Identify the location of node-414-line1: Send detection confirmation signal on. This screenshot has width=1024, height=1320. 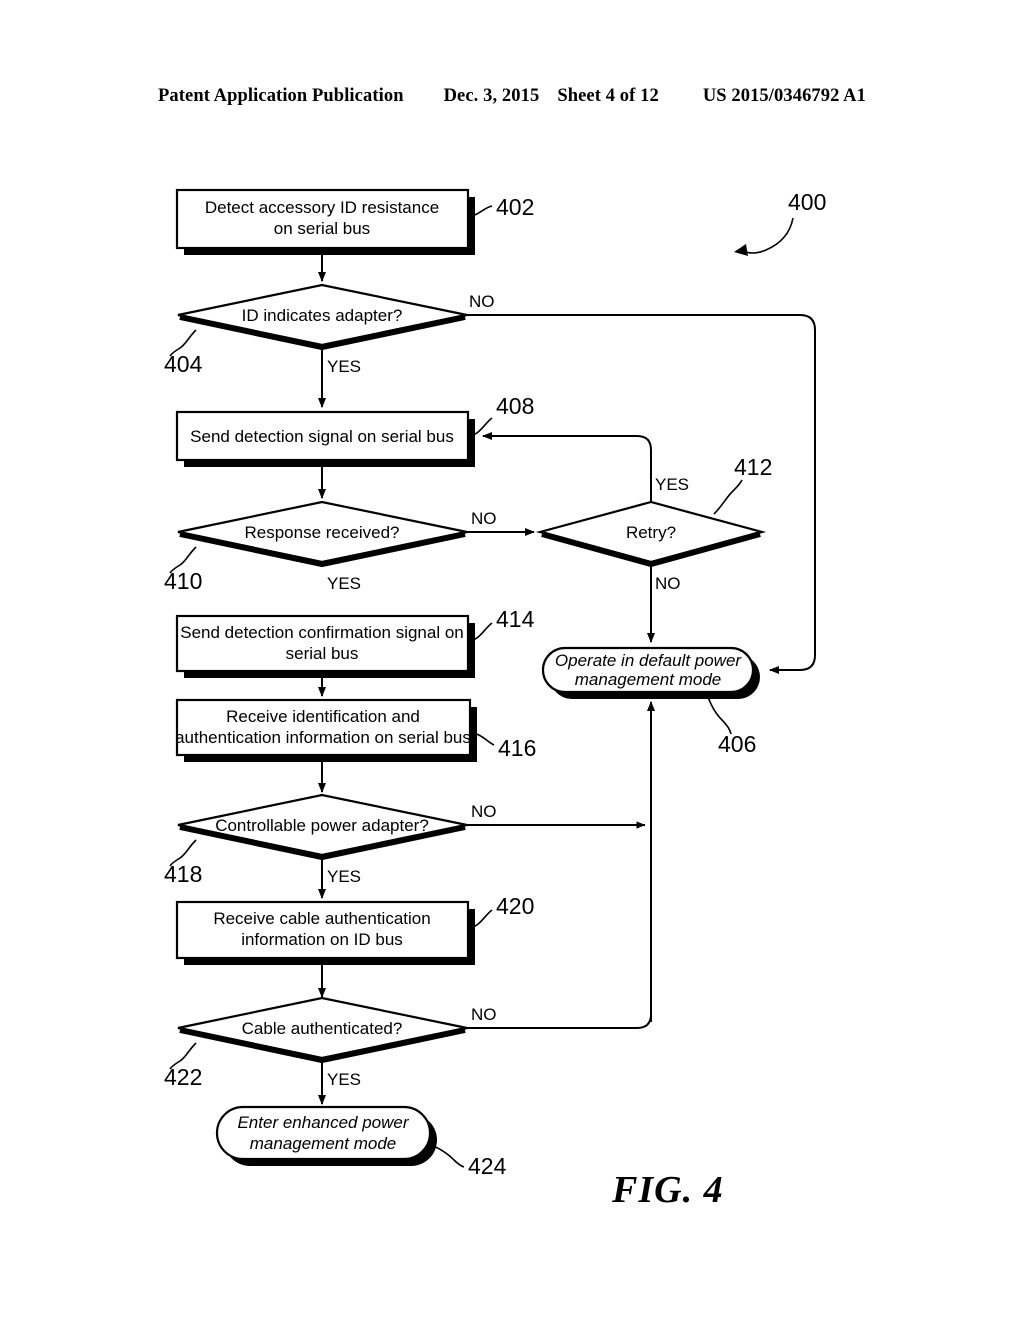
(322, 632).